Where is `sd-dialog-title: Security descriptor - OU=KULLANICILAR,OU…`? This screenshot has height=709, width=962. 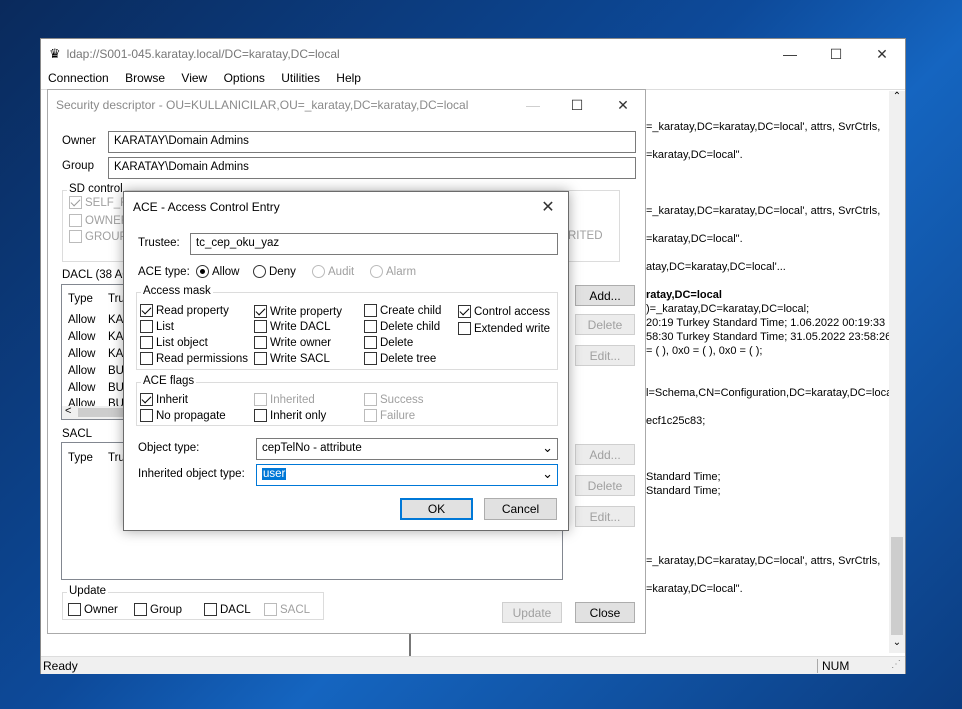
sd-dialog-title: Security descriptor - OU=KULLANICILAR,OU… is located at coordinates (262, 105).